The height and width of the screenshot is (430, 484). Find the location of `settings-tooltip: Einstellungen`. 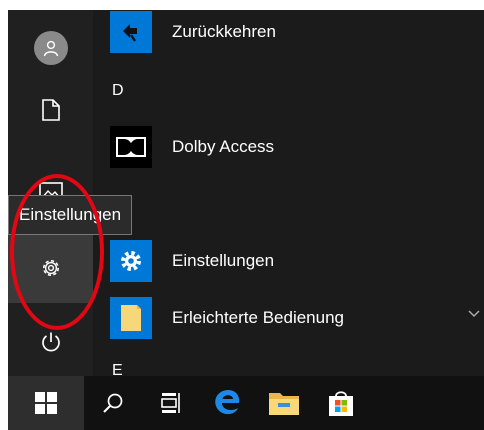

settings-tooltip: Einstellungen is located at coordinates (70, 215).